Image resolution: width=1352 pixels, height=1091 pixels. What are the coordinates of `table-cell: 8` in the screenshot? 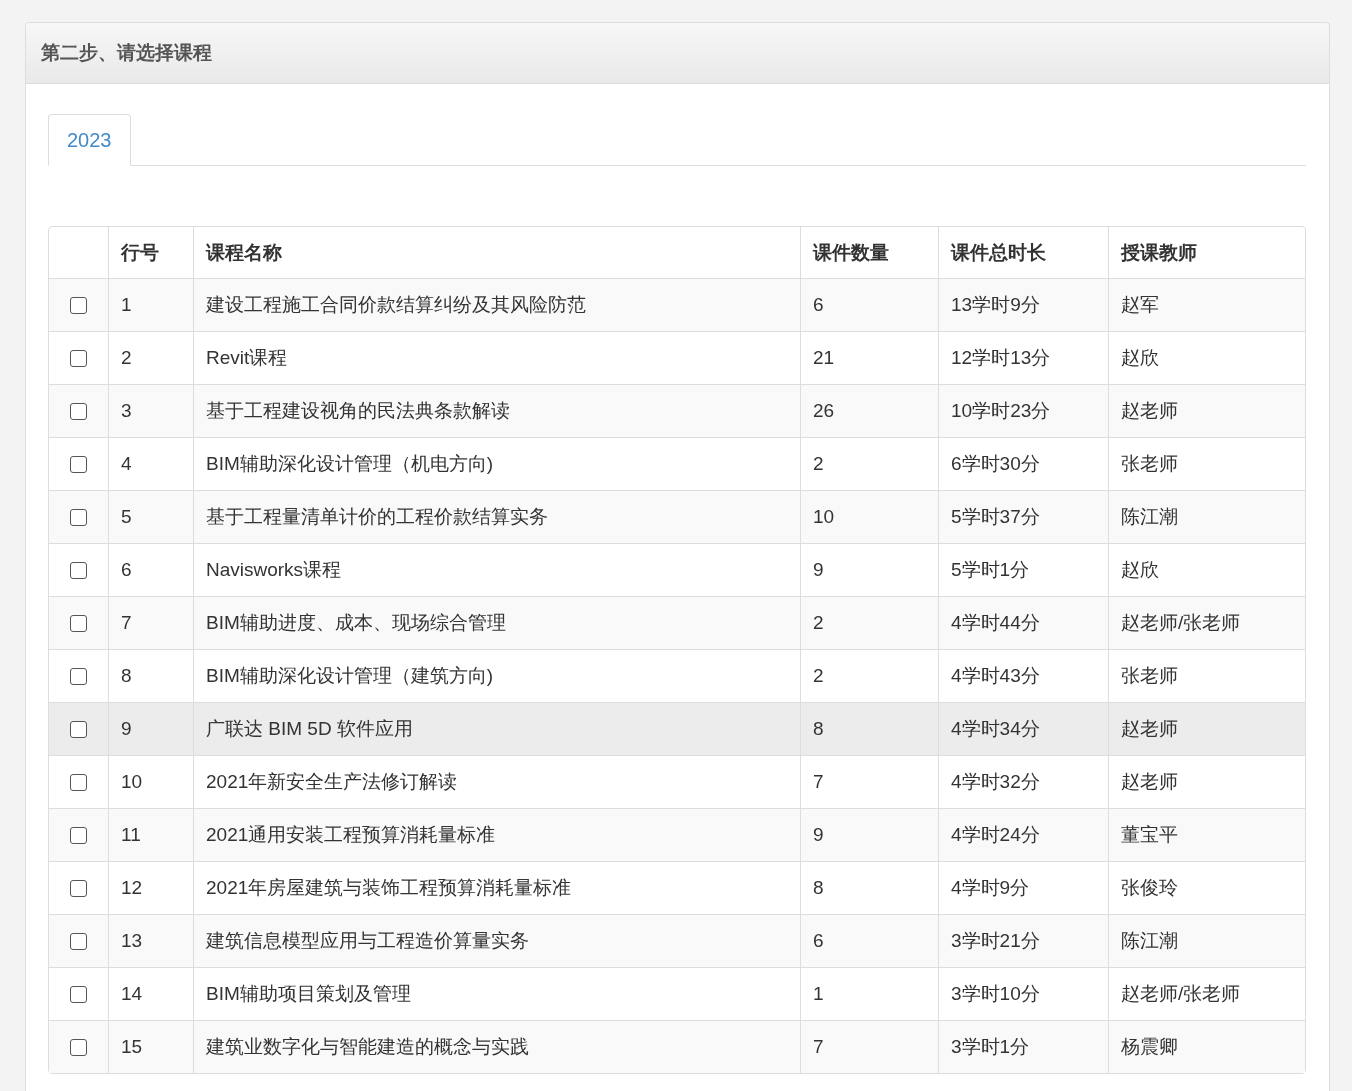 It's located at (869, 728).